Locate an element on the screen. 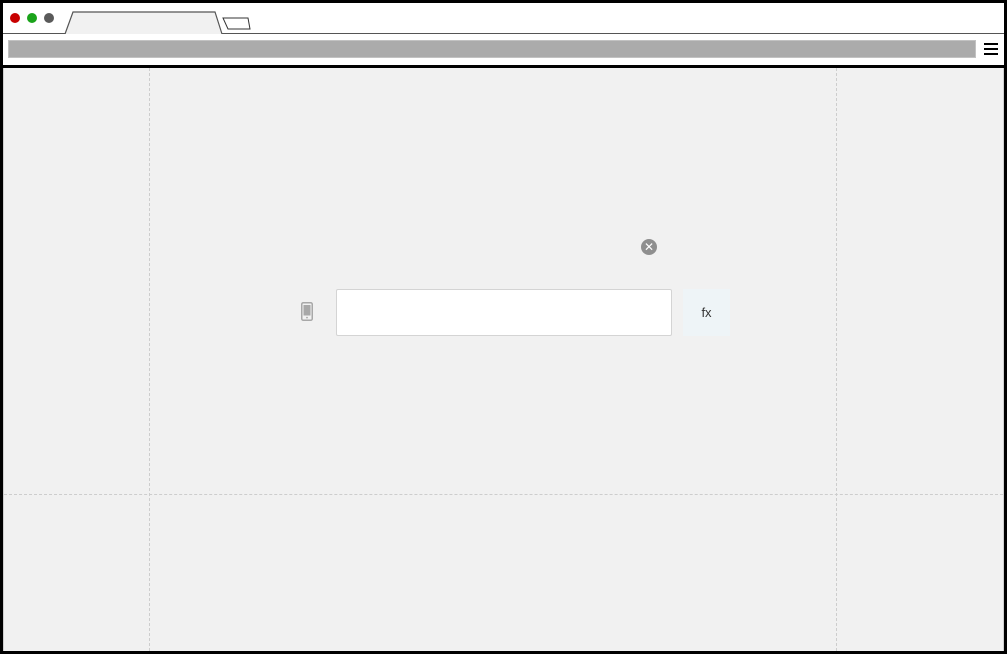  address-bar is located at coordinates (492, 49).